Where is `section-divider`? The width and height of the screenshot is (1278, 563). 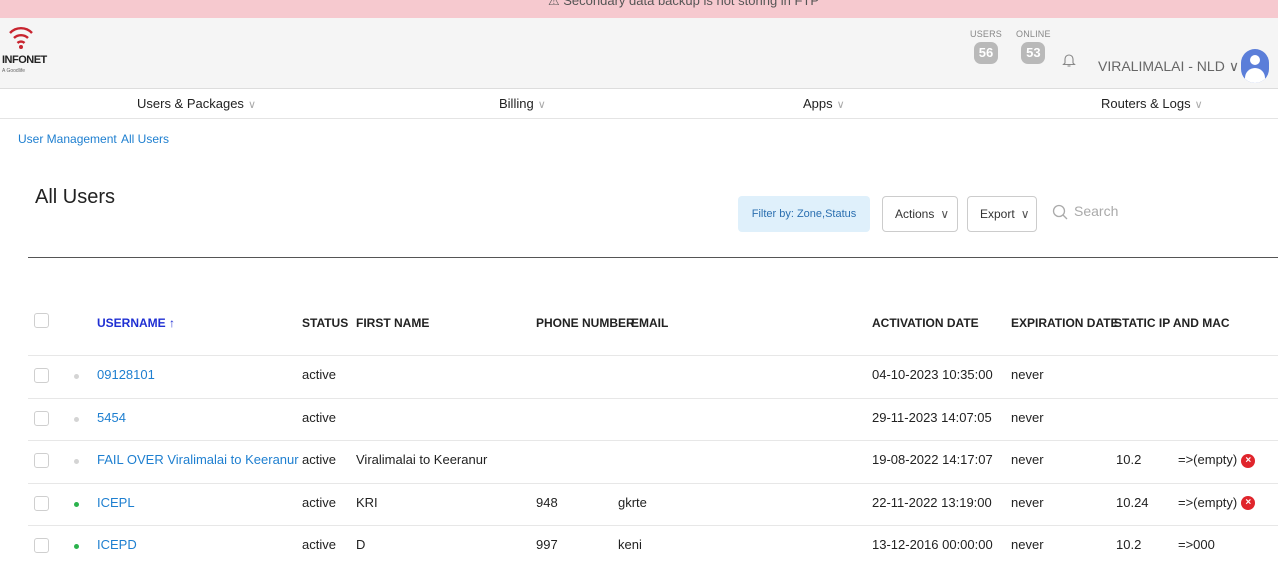
section-divider is located at coordinates (653, 257).